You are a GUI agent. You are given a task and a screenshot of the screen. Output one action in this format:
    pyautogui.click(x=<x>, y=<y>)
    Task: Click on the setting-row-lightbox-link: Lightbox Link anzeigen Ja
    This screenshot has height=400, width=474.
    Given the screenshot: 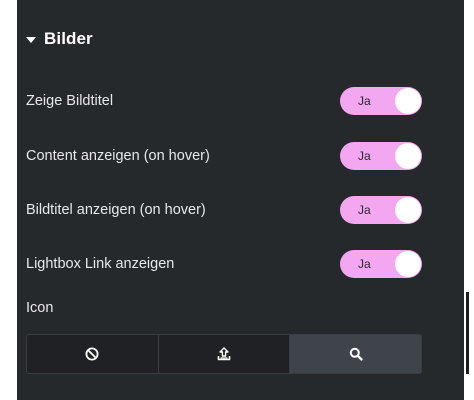 What is the action you would take?
    pyautogui.click(x=224, y=264)
    